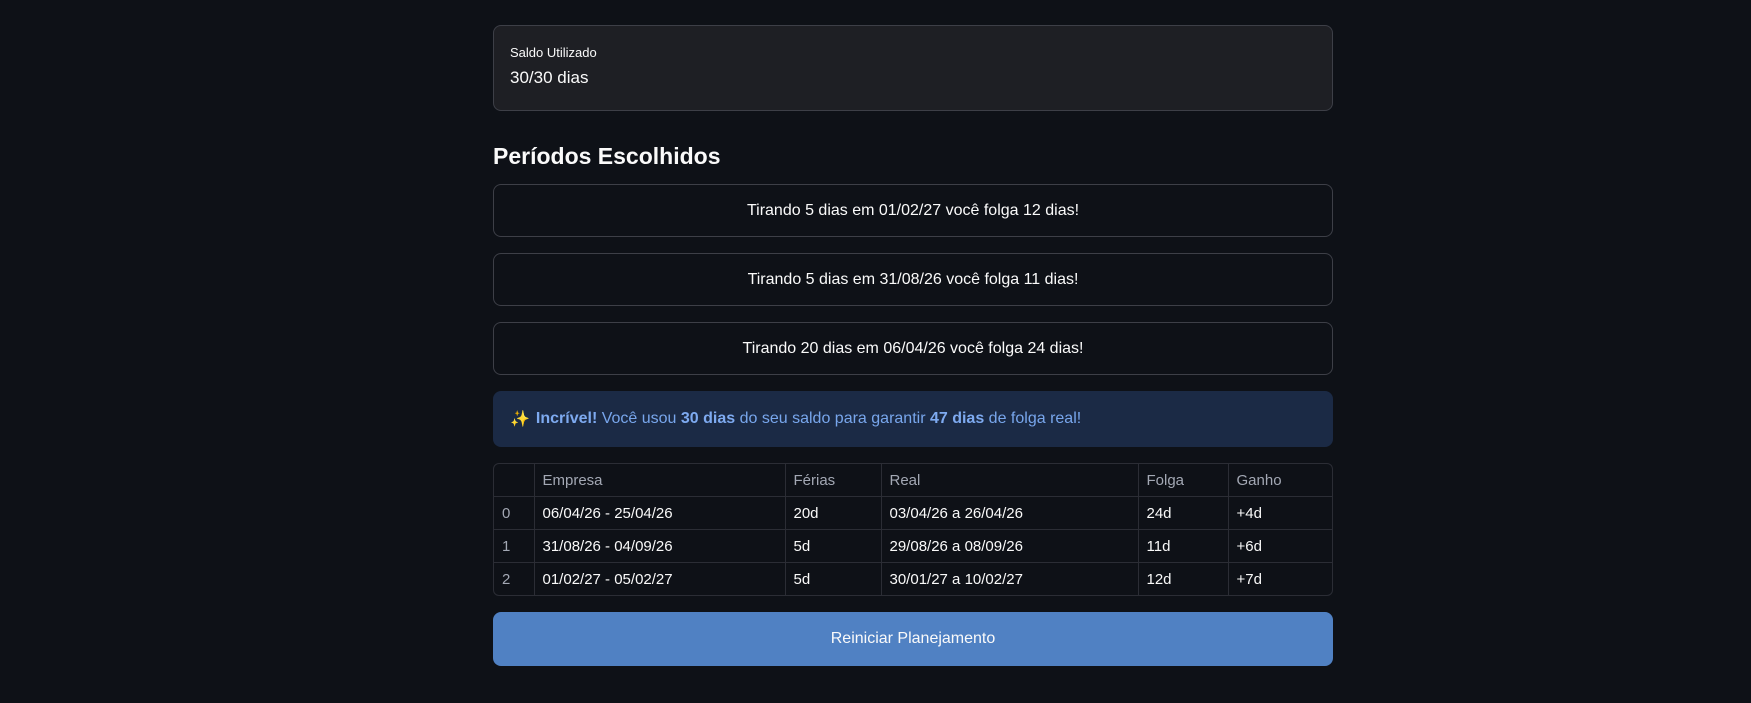 This screenshot has width=1751, height=703. What do you see at coordinates (913, 639) in the screenshot?
I see `reset-planning-button: Reiniciar Planejamento` at bounding box center [913, 639].